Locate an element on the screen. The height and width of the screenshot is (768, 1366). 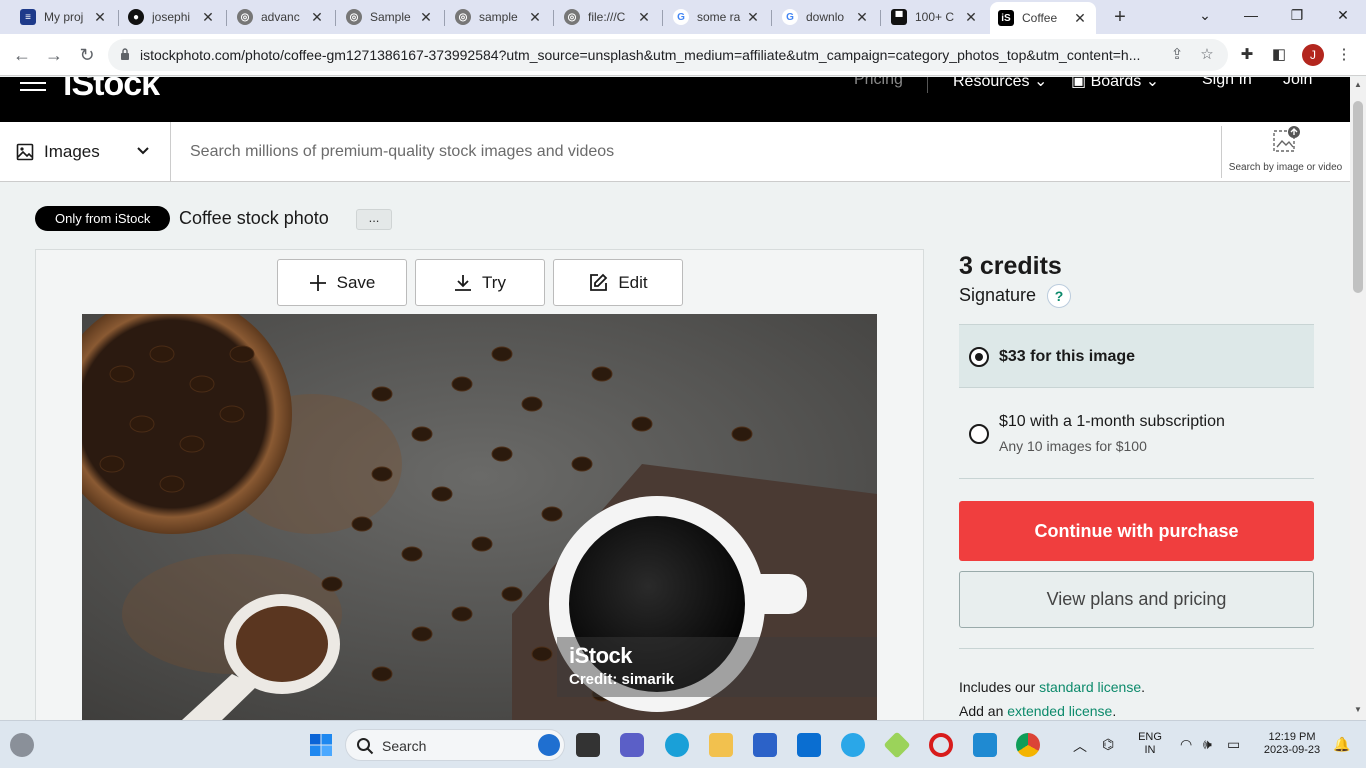
network-activity-icon: ⌬ is located at coordinates (1108, 744).